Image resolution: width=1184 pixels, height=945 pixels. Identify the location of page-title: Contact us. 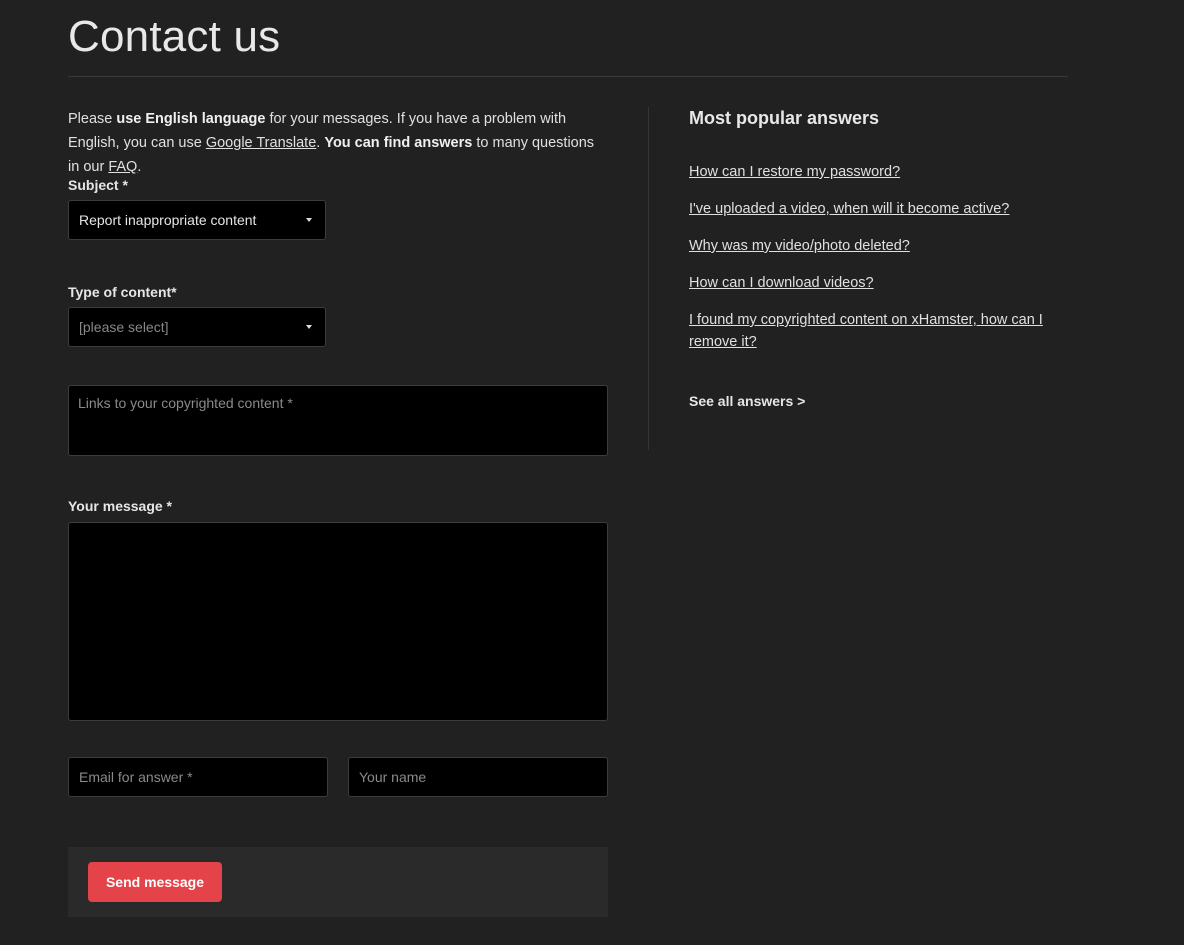
(174, 36).